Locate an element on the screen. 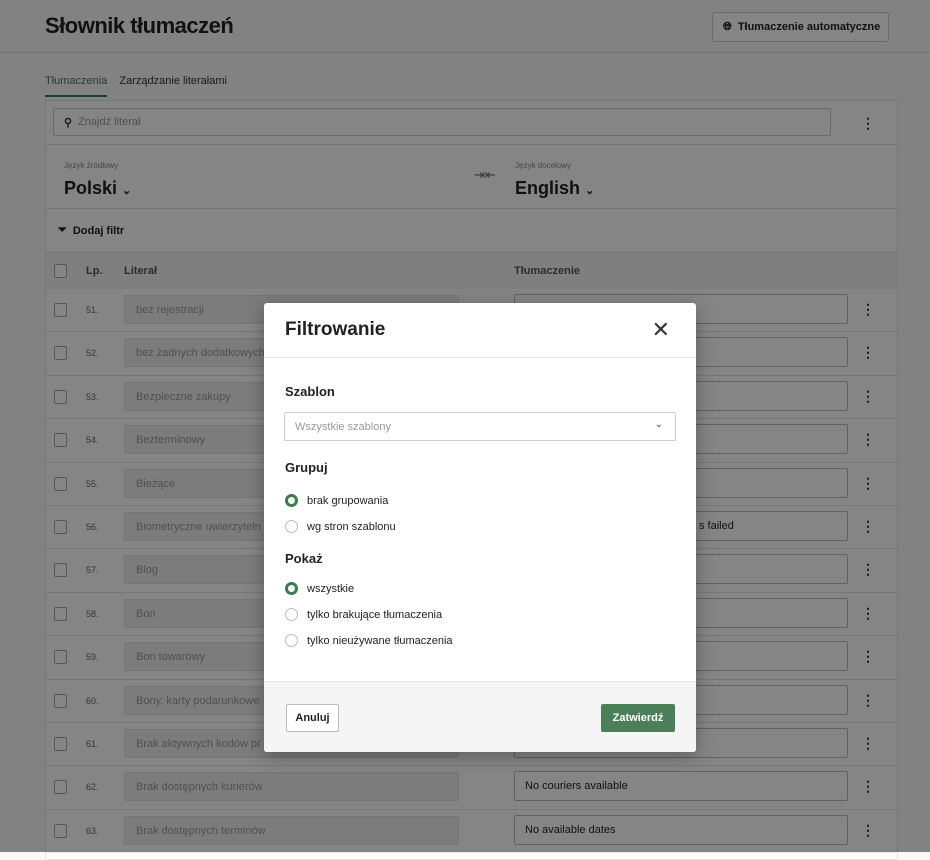 Image resolution: width=930 pixels, height=860 pixels. modal-title: Filtrowanie is located at coordinates (335, 329).